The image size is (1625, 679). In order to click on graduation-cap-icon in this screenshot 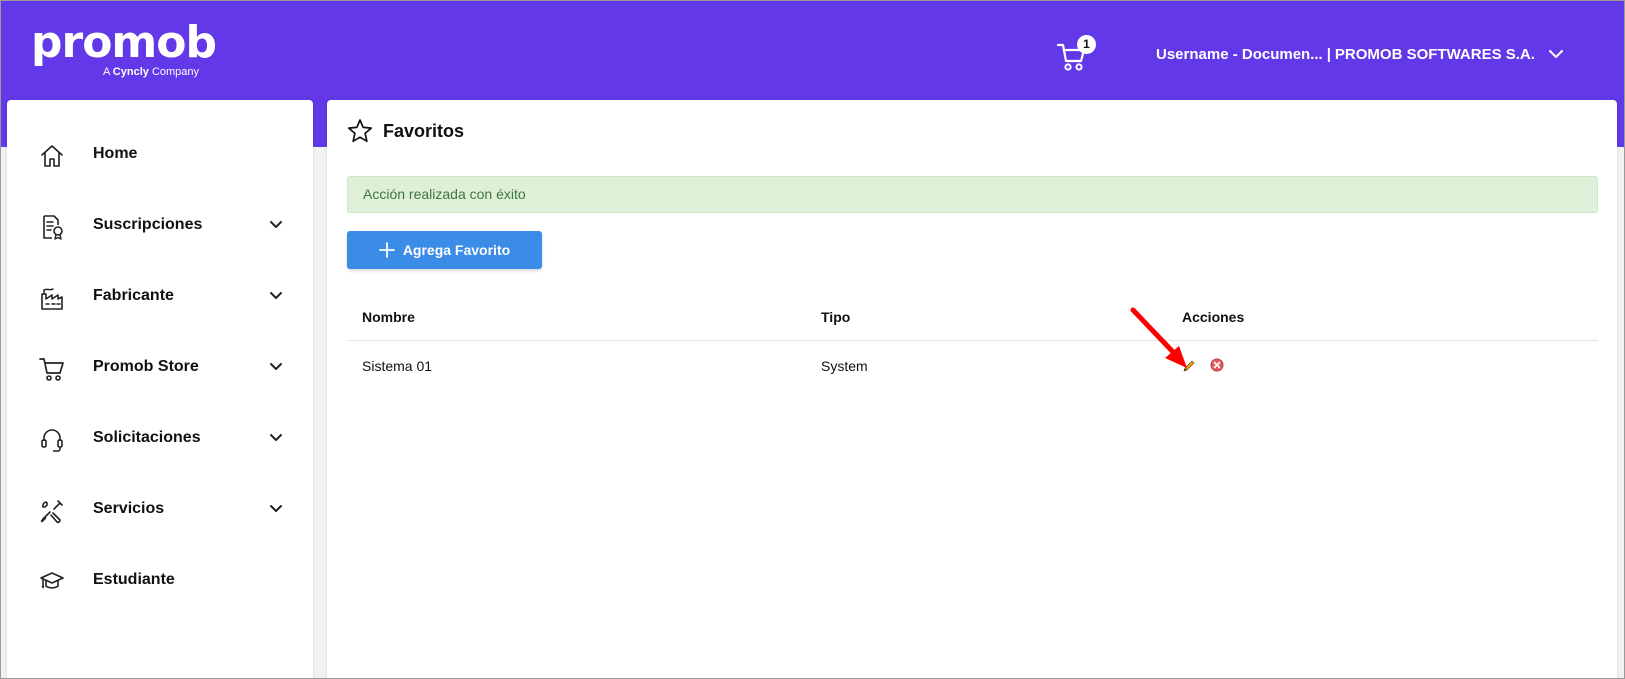, I will do `click(52, 580)`.